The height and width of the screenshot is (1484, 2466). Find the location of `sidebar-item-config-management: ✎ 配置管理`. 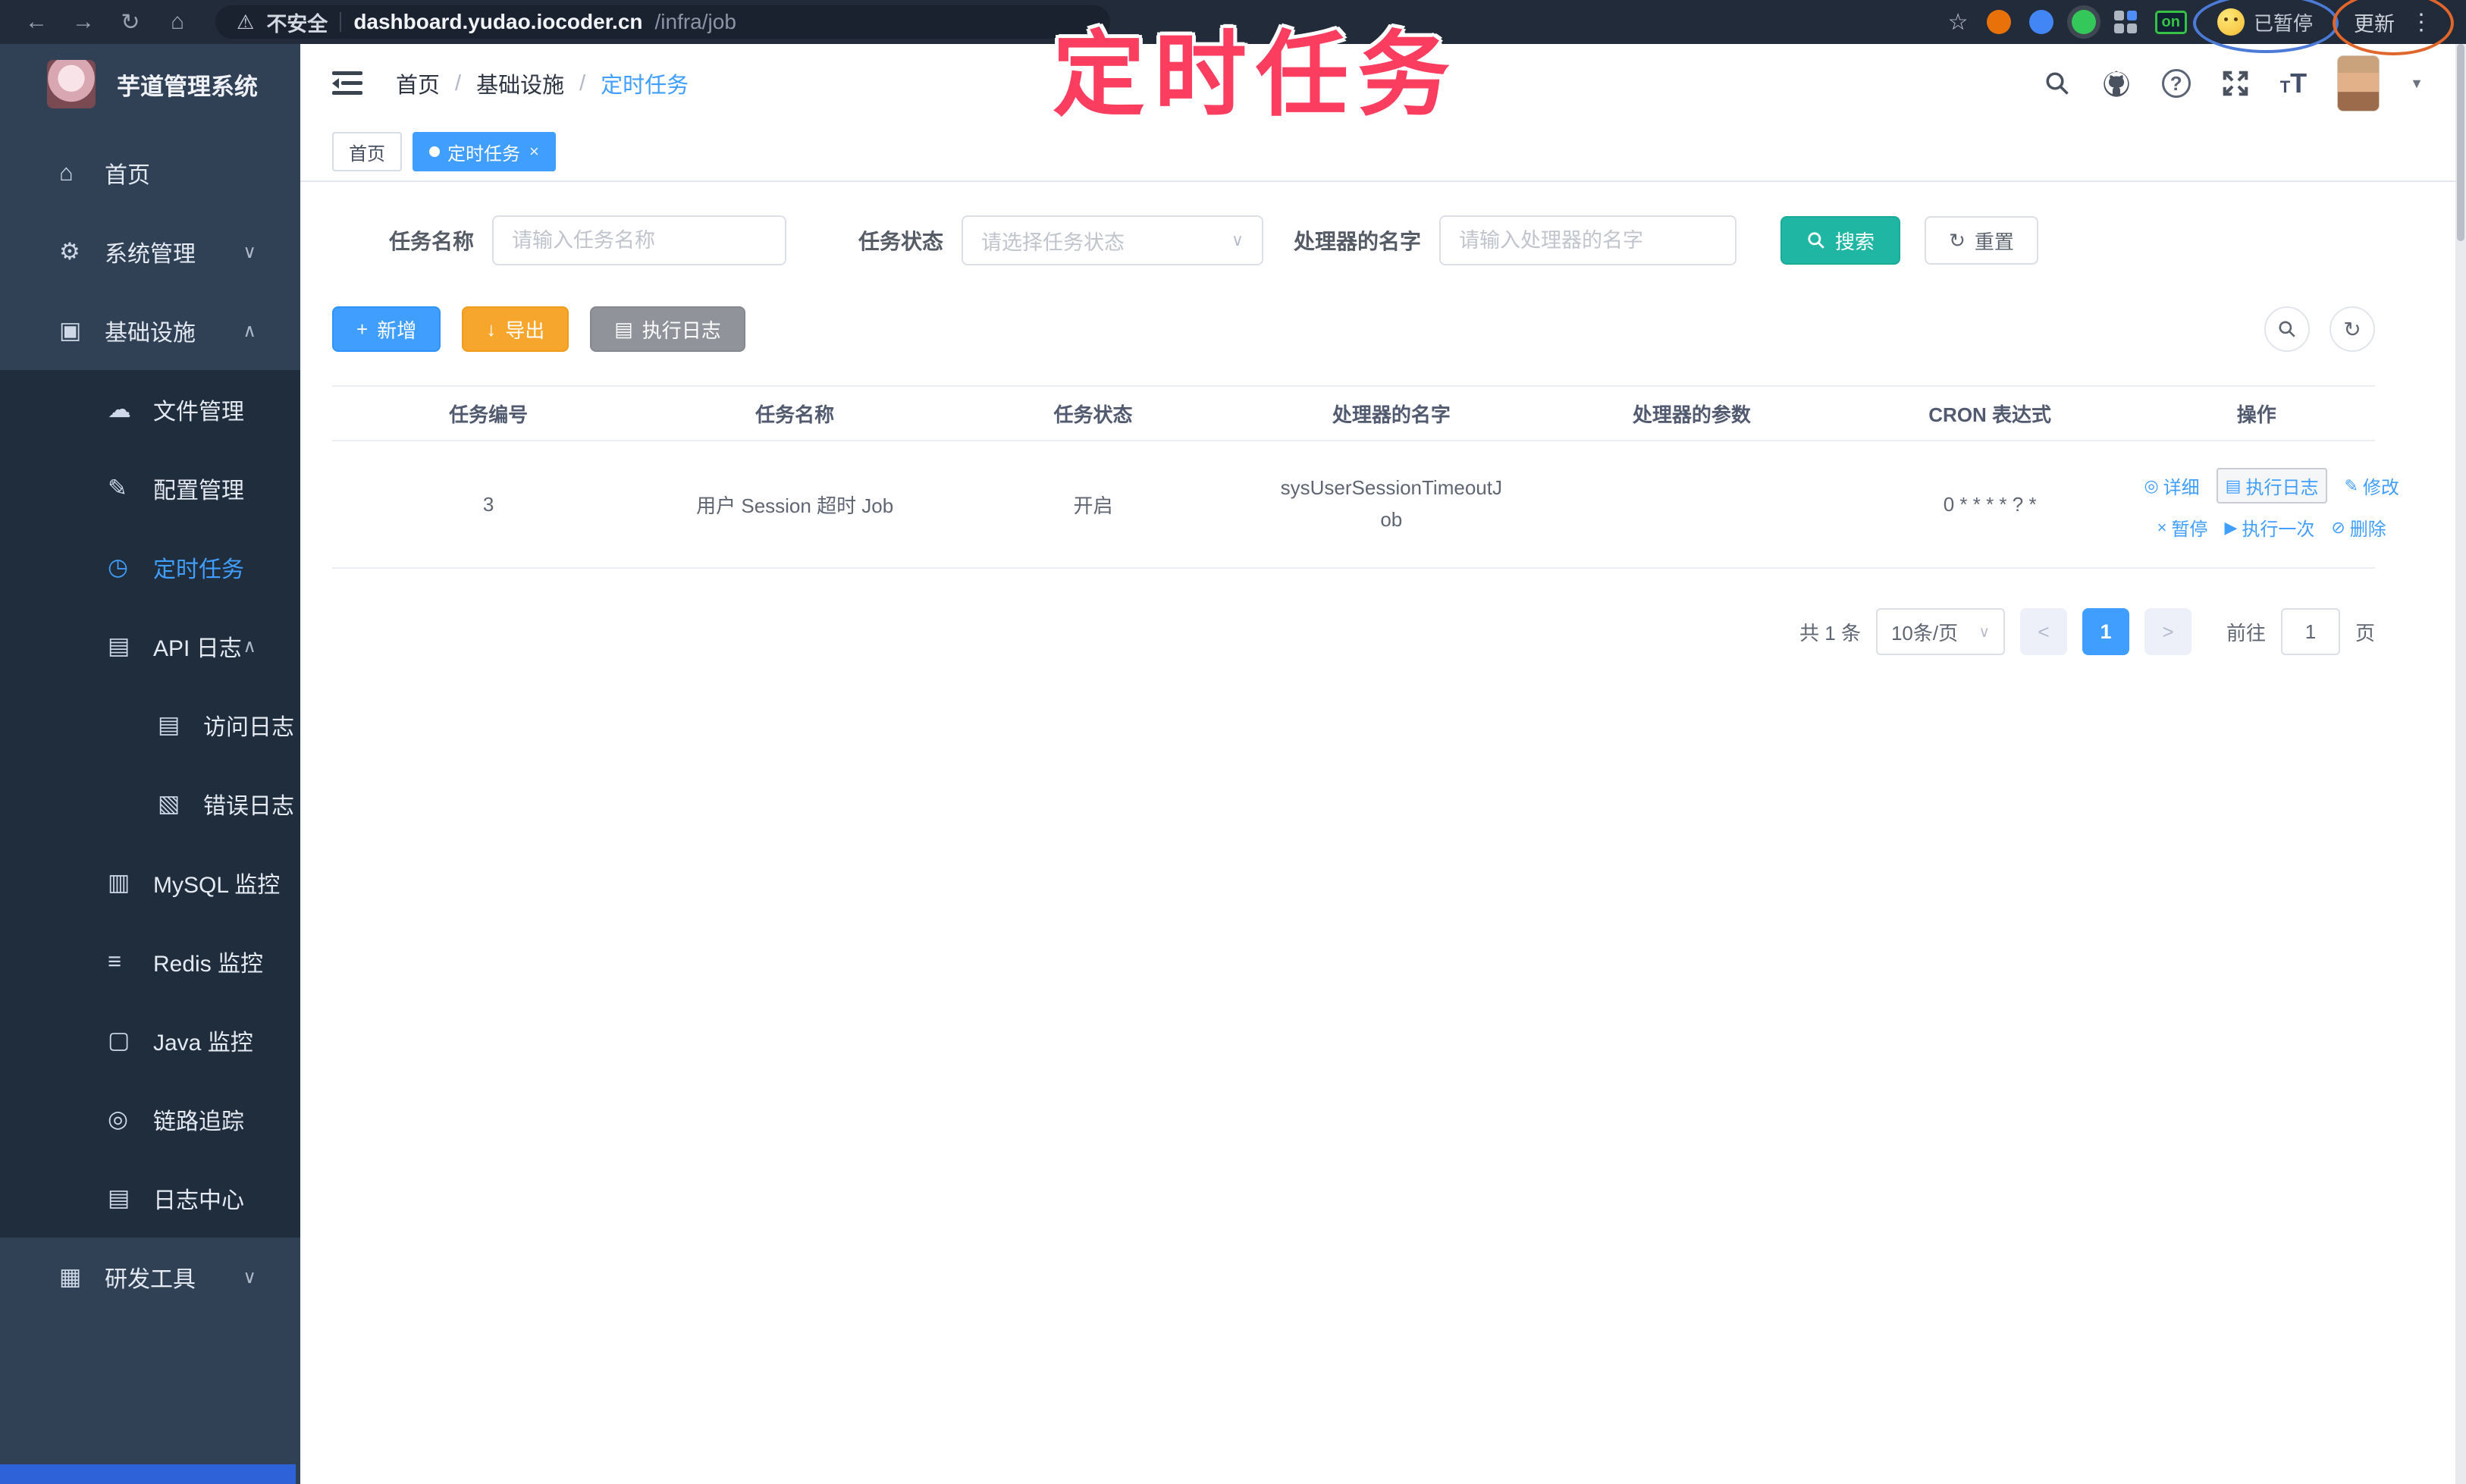

sidebar-item-config-management: ✎ 配置管理 is located at coordinates (150, 489).